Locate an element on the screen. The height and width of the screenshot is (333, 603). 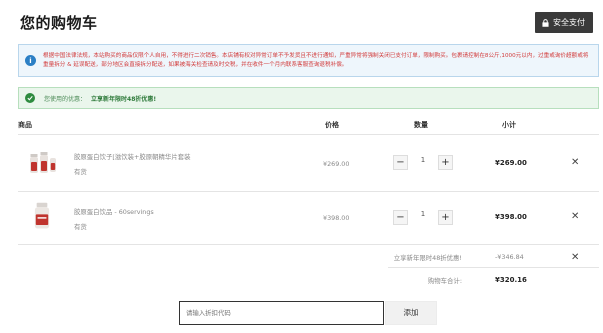
check-circle-icon is located at coordinates (30, 98).